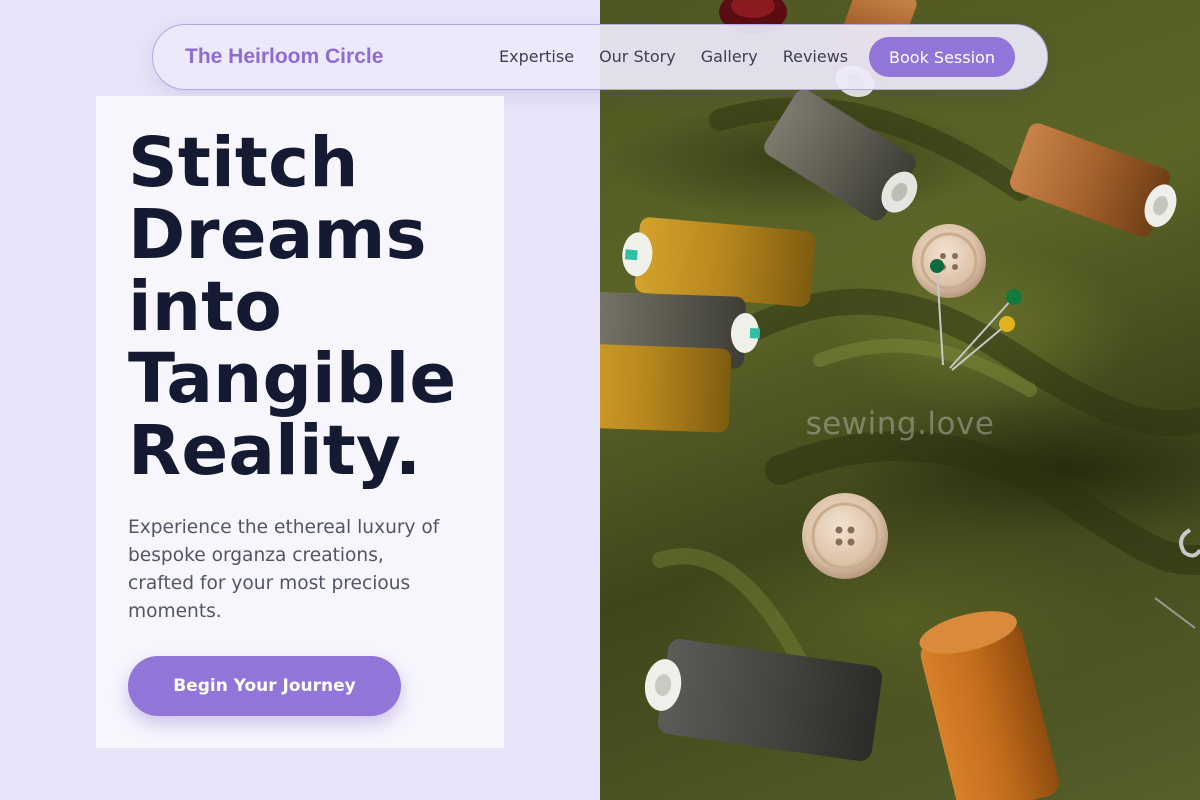 The height and width of the screenshot is (800, 1200). I want to click on headline-line: Tangible, so click(292, 379).